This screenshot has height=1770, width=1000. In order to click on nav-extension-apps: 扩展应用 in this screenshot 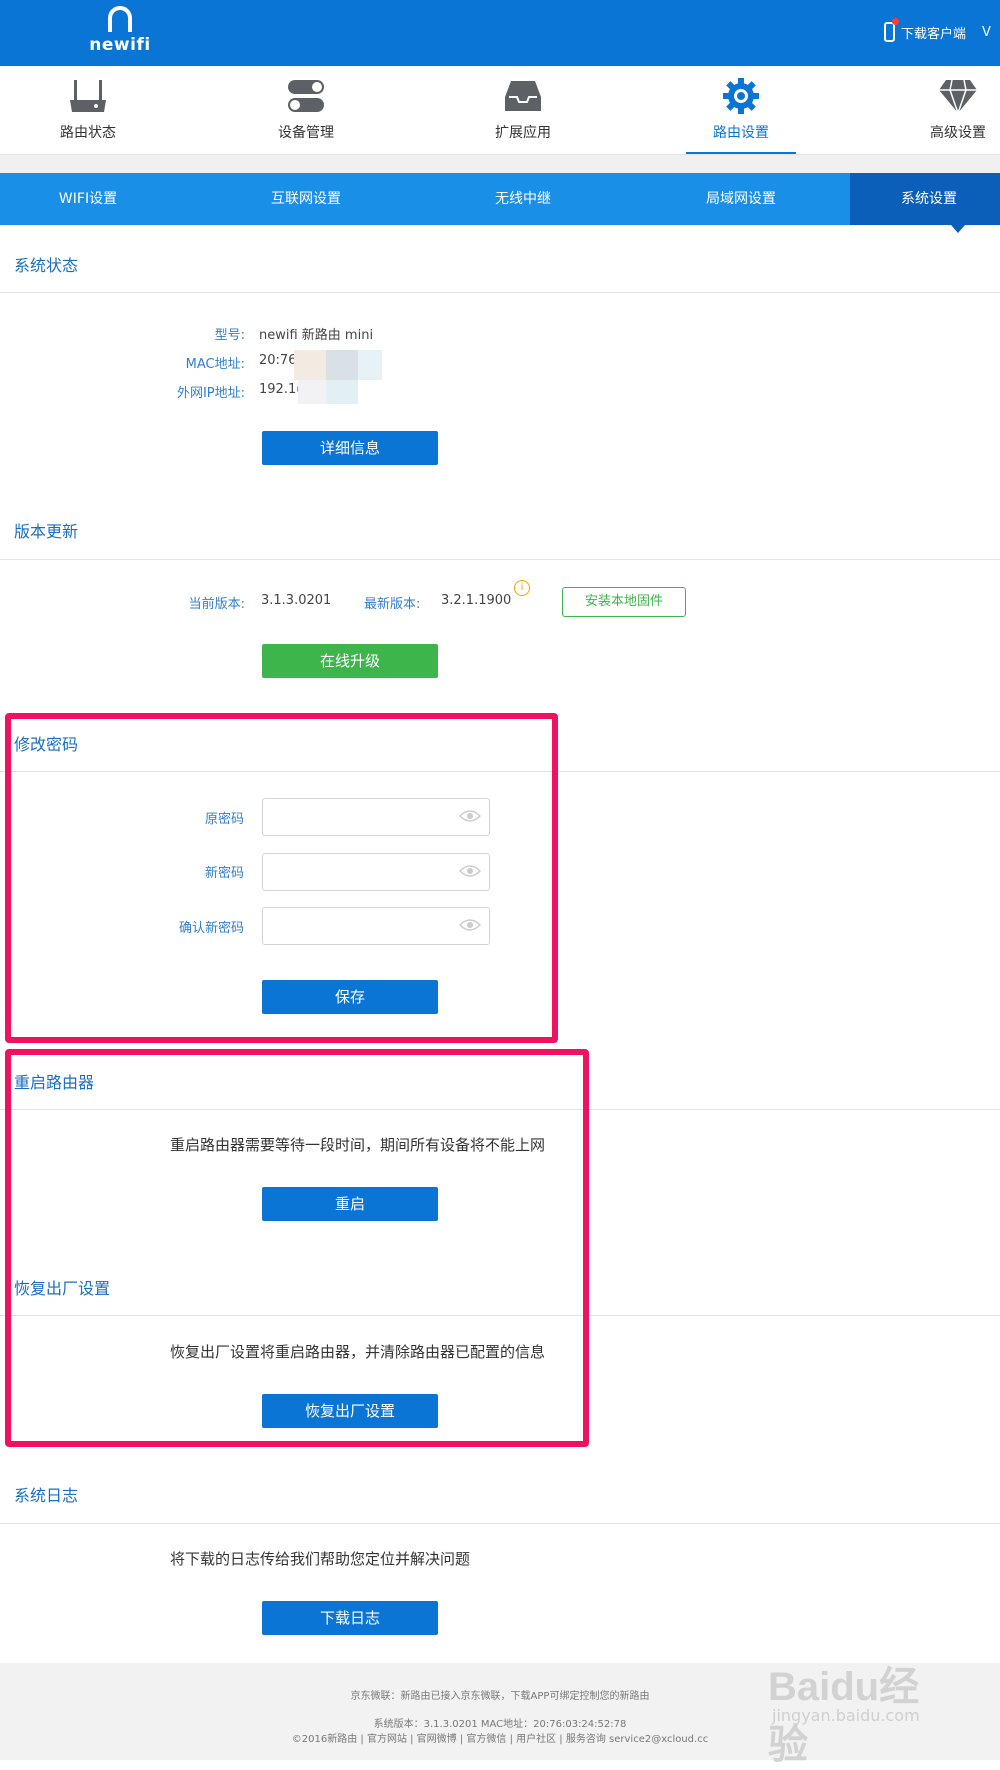, I will do `click(523, 110)`.